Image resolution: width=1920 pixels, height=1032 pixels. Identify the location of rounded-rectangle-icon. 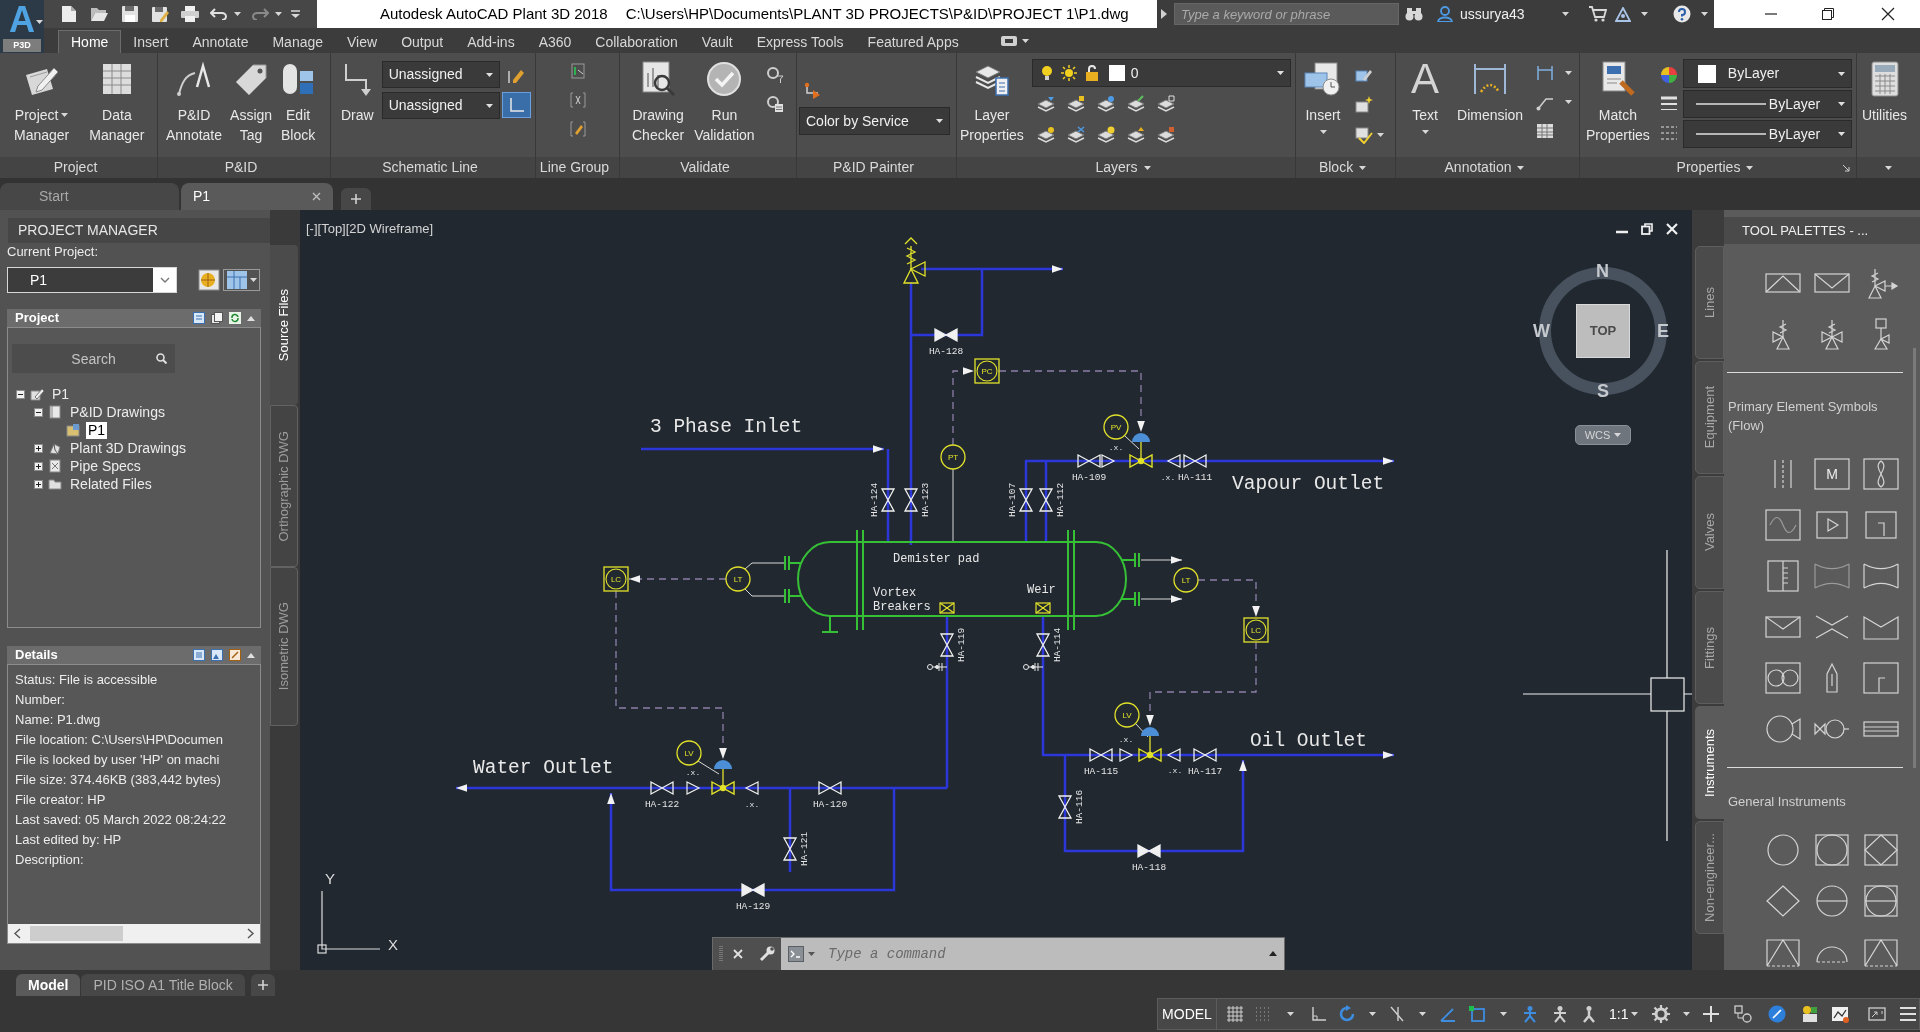
(1008, 40).